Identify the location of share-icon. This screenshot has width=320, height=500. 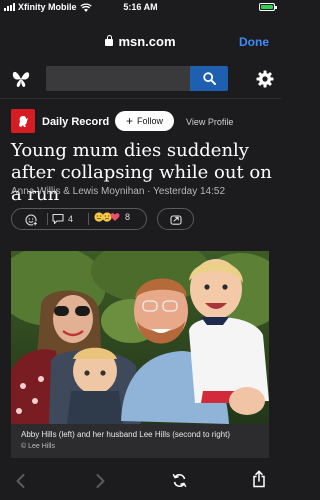
(175, 219).